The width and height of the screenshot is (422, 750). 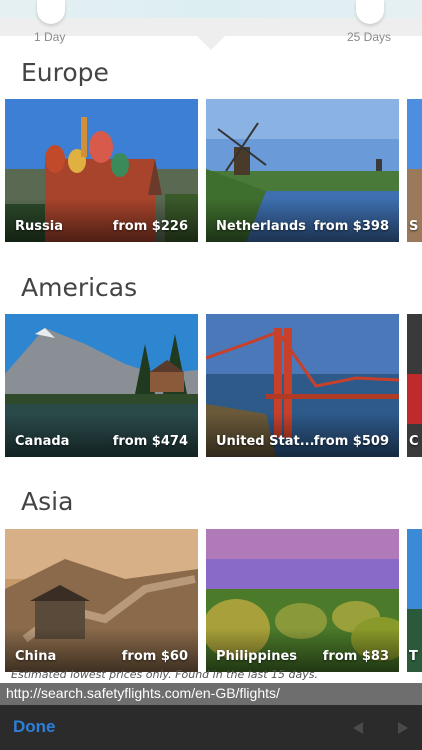 I want to click on duration-slider: 1 Day 25 Days, so click(x=211, y=22).